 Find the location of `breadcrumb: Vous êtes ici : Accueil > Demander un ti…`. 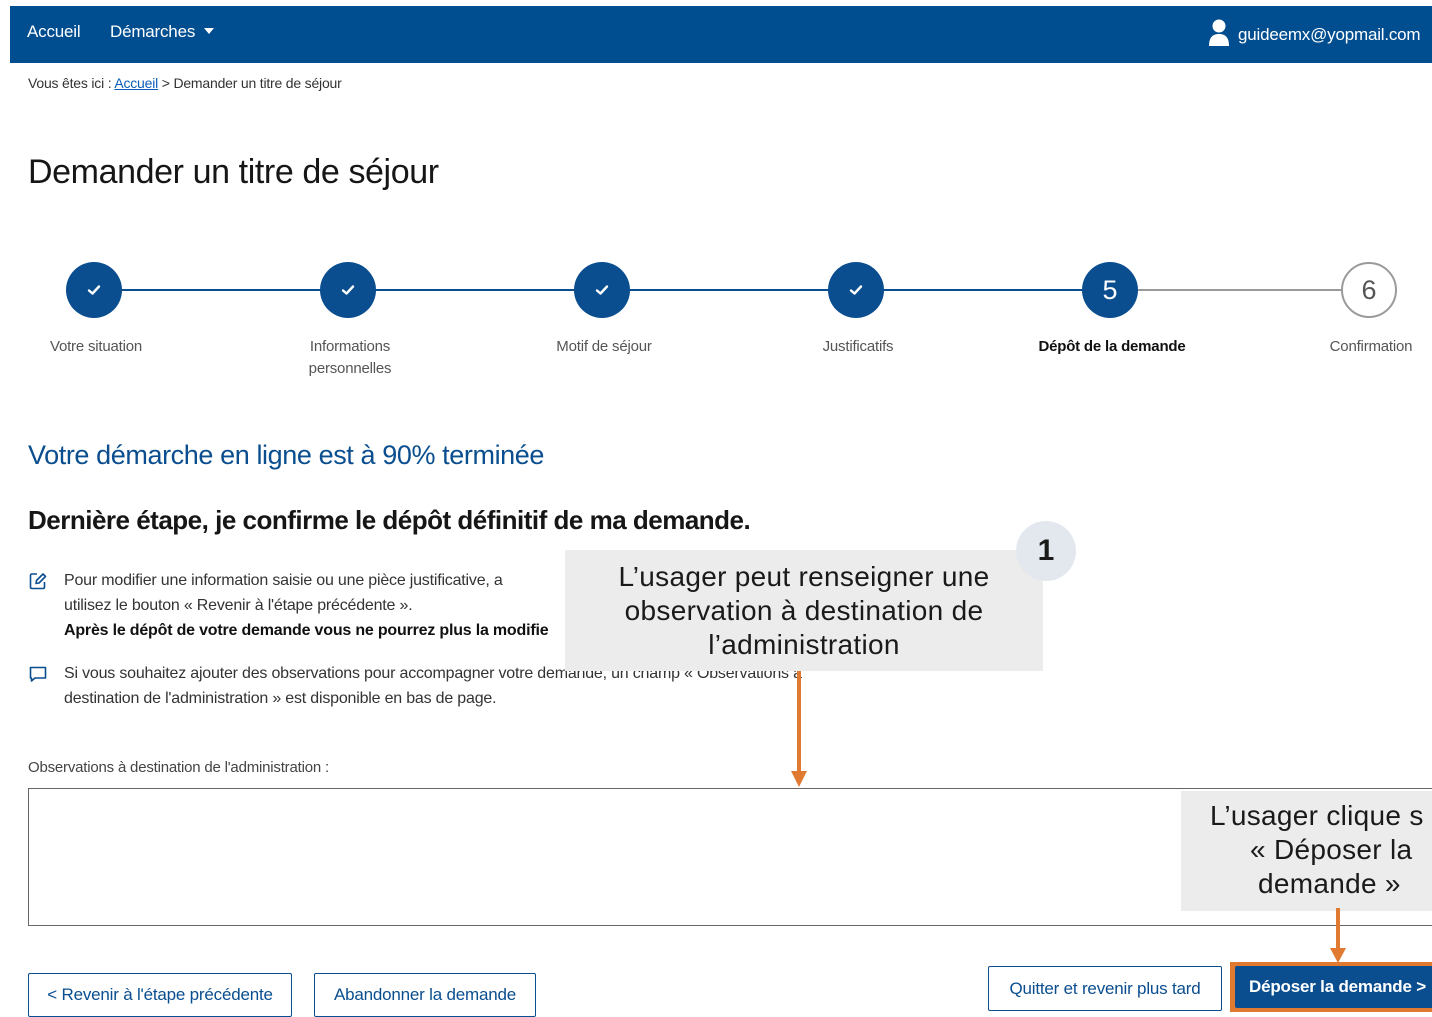

breadcrumb: Vous êtes ici : Accueil > Demander un ti… is located at coordinates (185, 83).